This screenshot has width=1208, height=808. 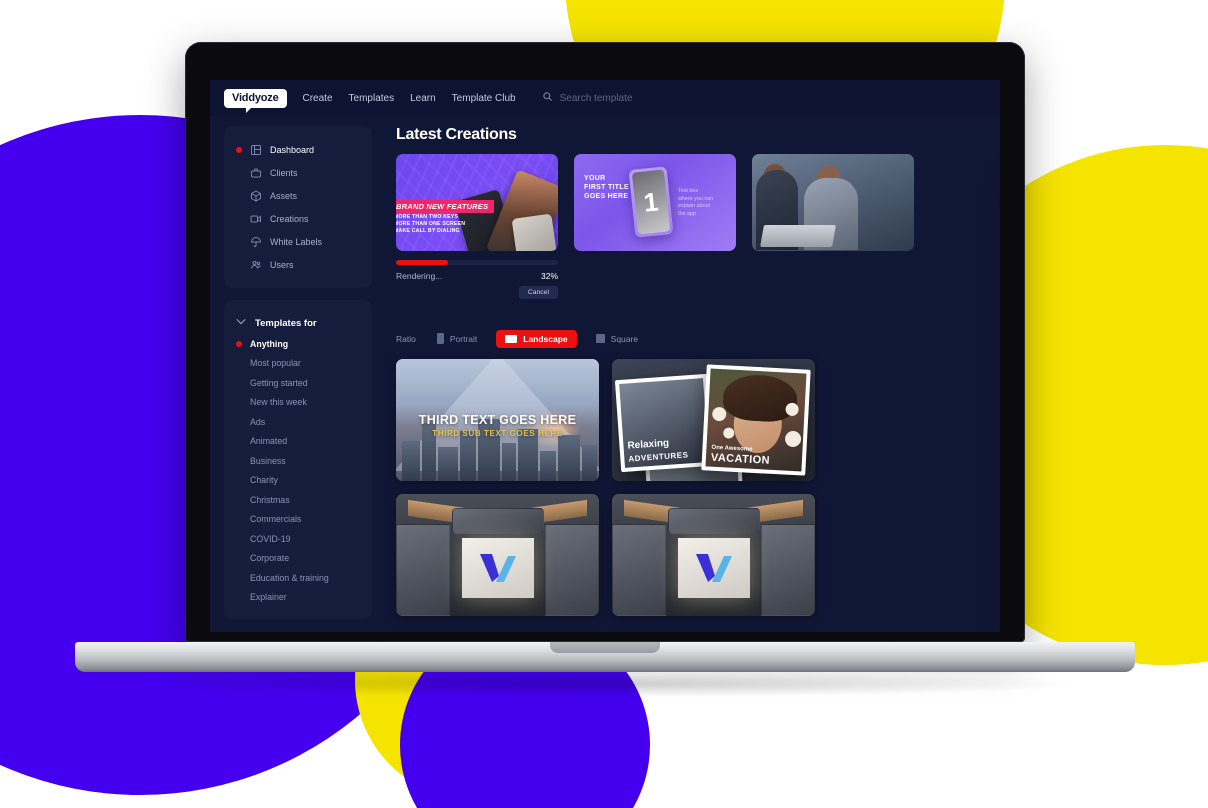 I want to click on search-input: Search template, so click(x=596, y=98).